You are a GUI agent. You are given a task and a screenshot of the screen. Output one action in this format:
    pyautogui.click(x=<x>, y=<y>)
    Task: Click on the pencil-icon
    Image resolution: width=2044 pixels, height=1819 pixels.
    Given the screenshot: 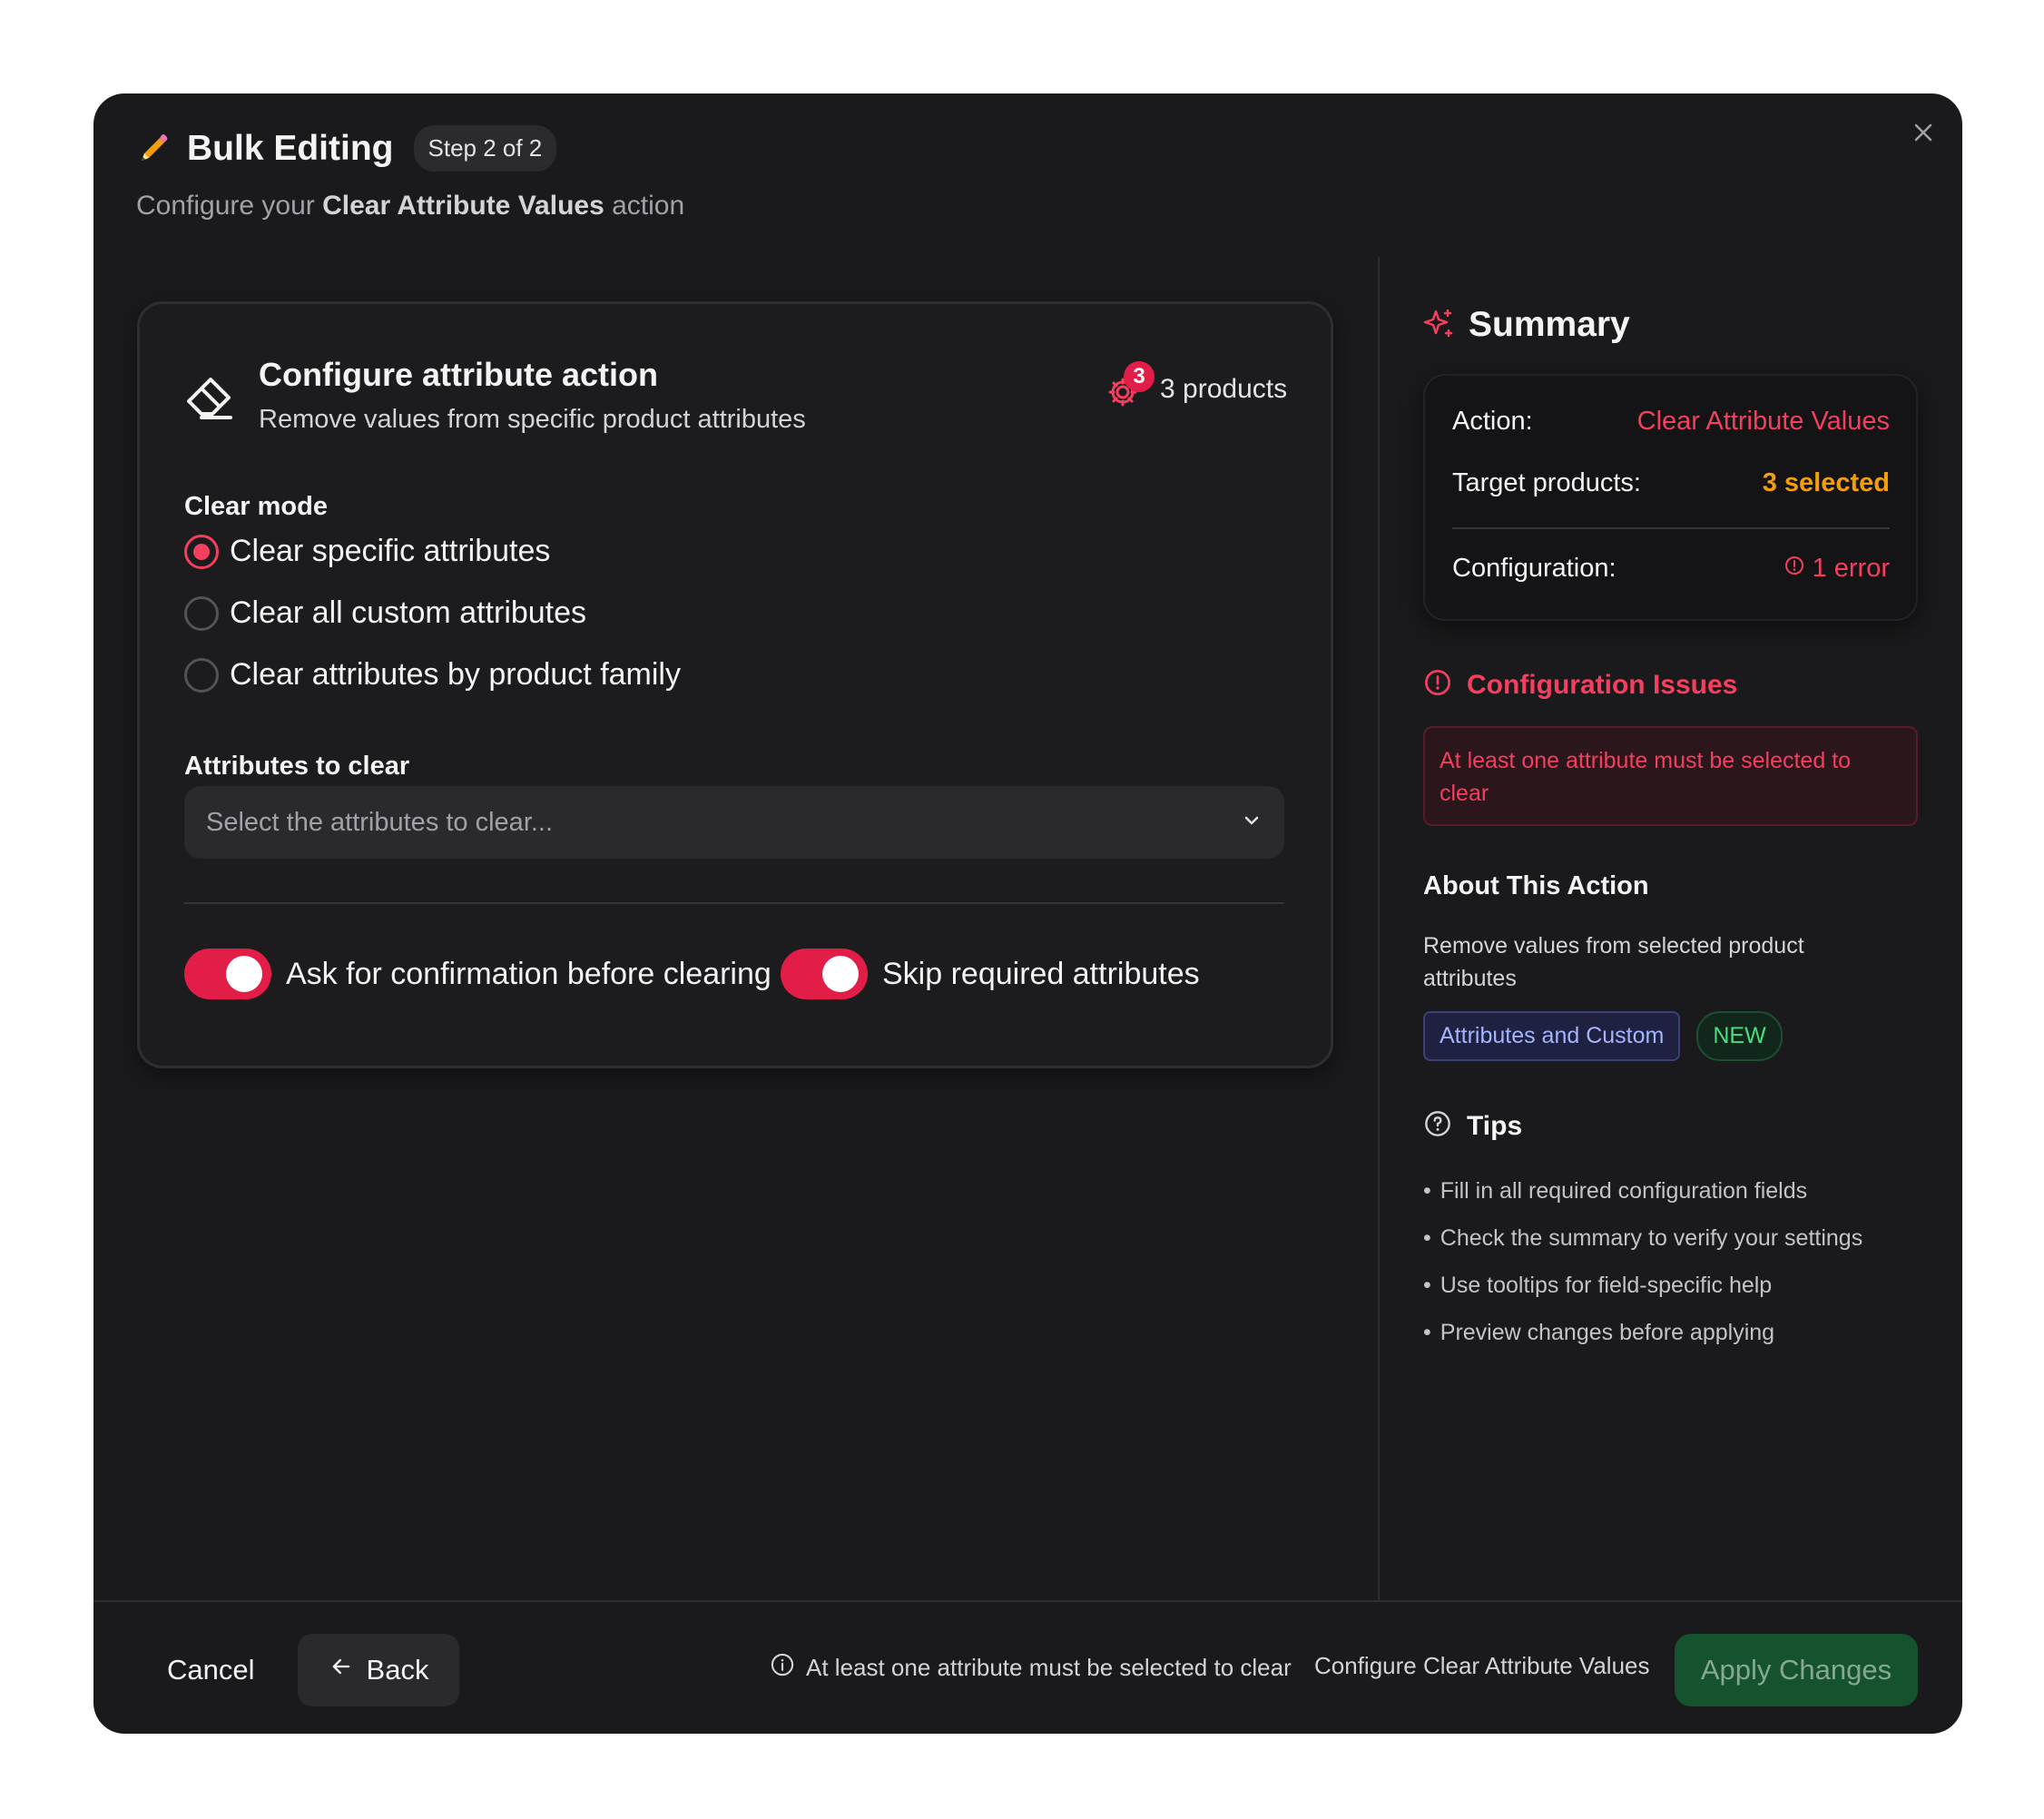 What is the action you would take?
    pyautogui.click(x=153, y=149)
    